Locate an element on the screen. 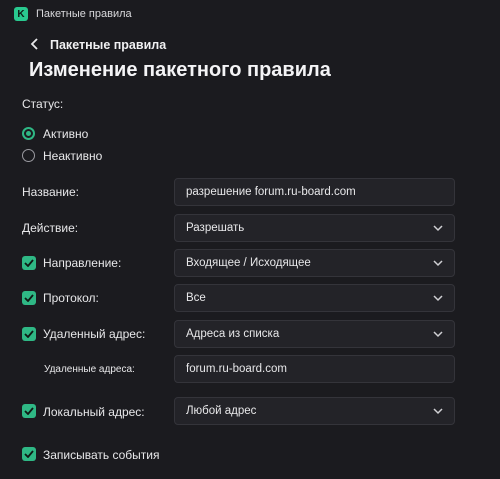 The width and height of the screenshot is (500, 479). back-label: Пакетные правила is located at coordinates (108, 45).